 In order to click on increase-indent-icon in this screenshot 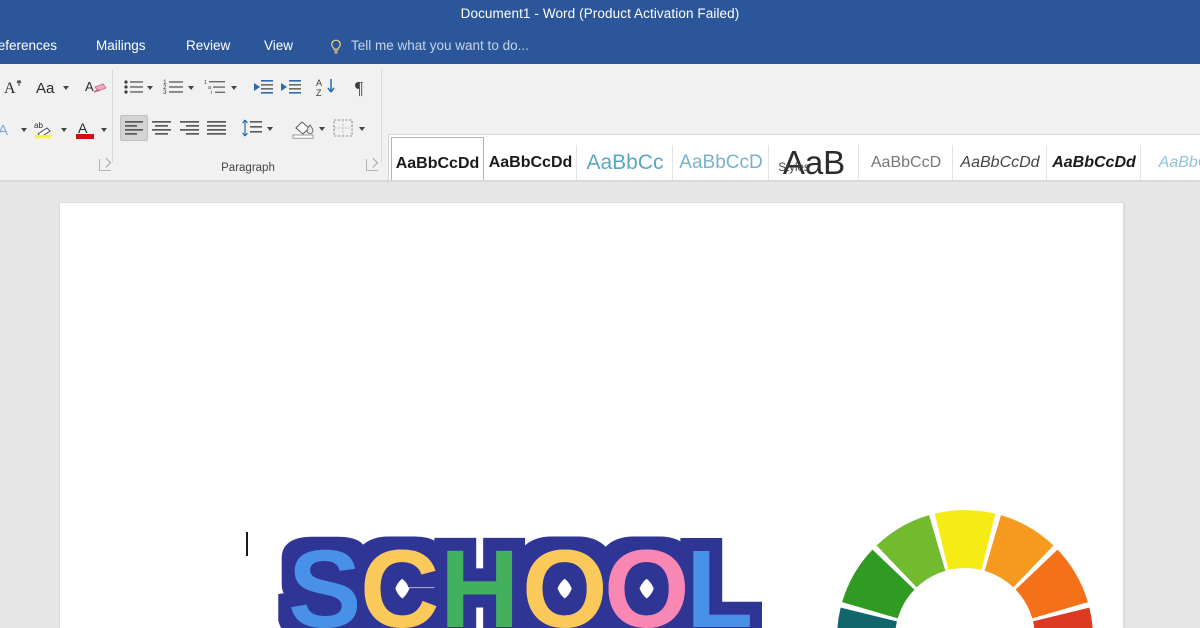, I will do `click(291, 87)`.